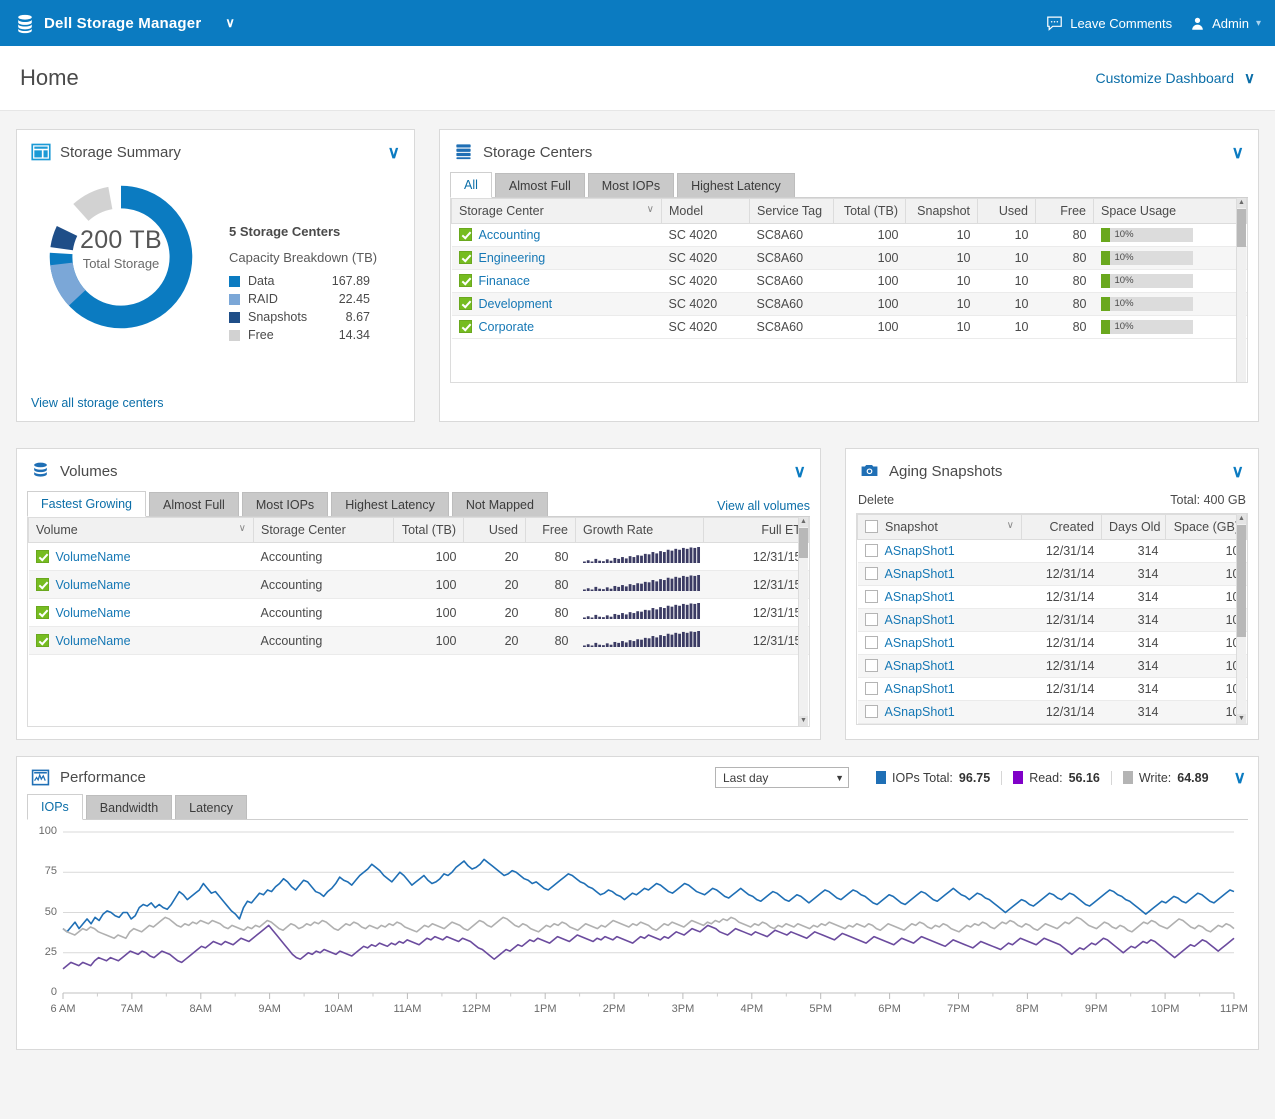 The width and height of the screenshot is (1275, 1119). What do you see at coordinates (87, 504) in the screenshot?
I see `tab-fastest-growing: Fastest Growing` at bounding box center [87, 504].